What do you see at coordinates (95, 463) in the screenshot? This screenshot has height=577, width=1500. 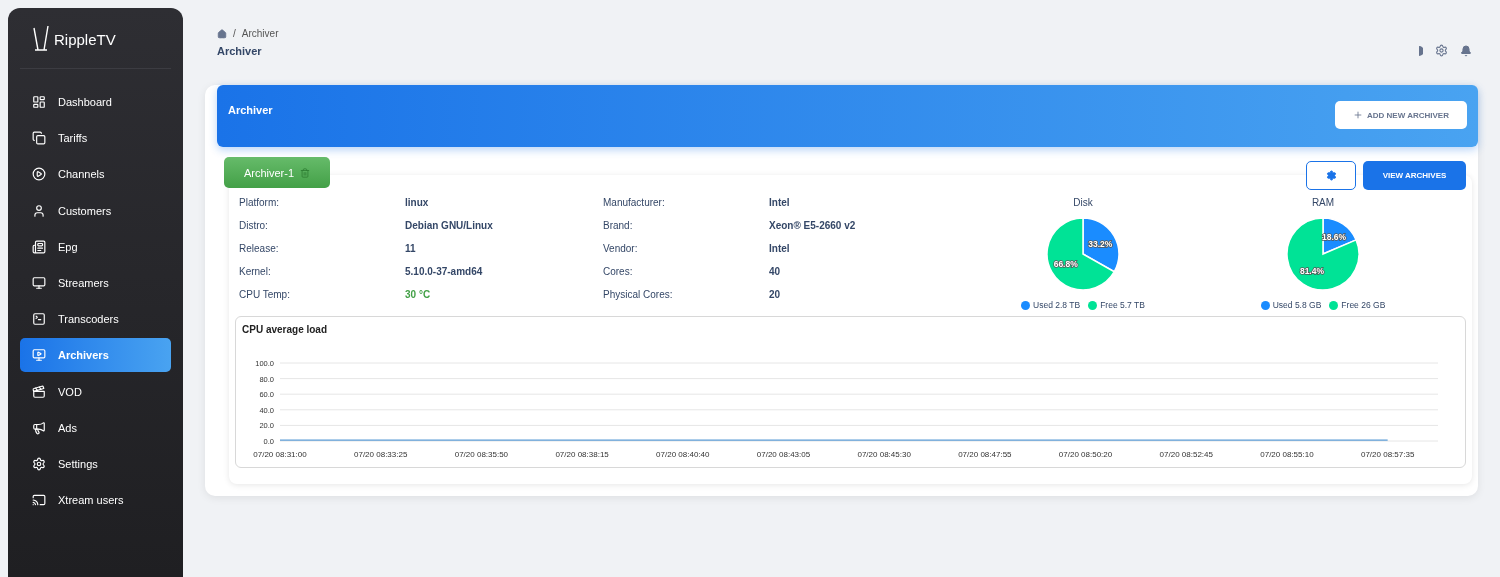 I see `sidebar-item: Settings` at bounding box center [95, 463].